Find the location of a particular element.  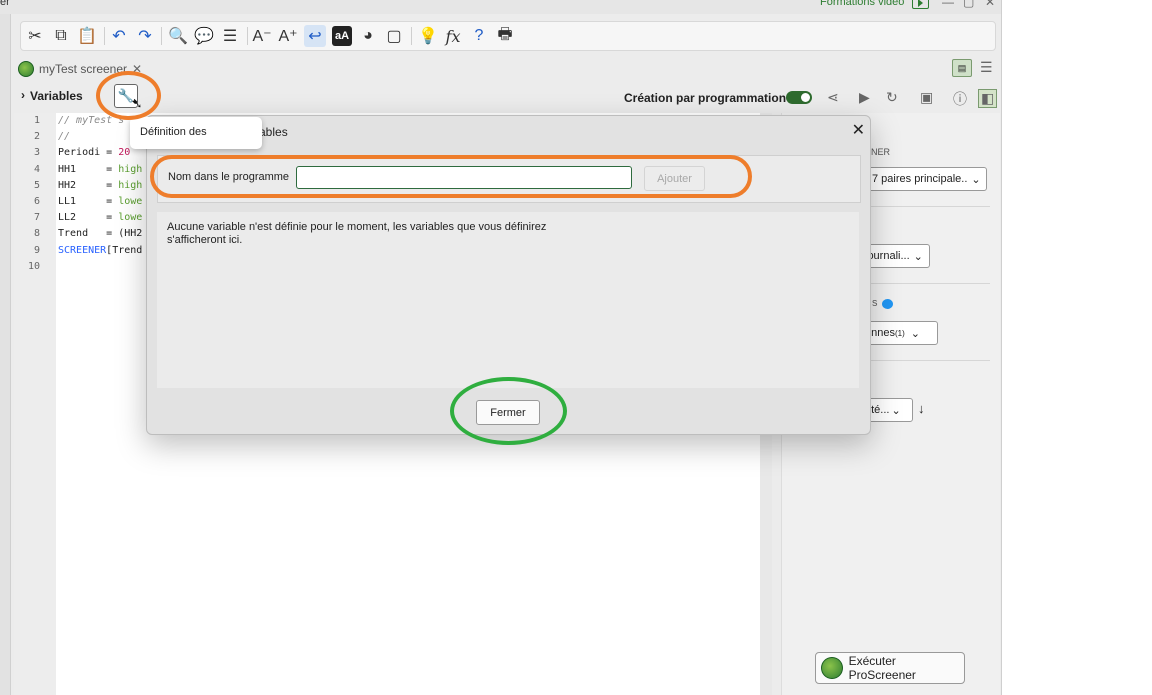

line-number: 9 is located at coordinates (36, 250).